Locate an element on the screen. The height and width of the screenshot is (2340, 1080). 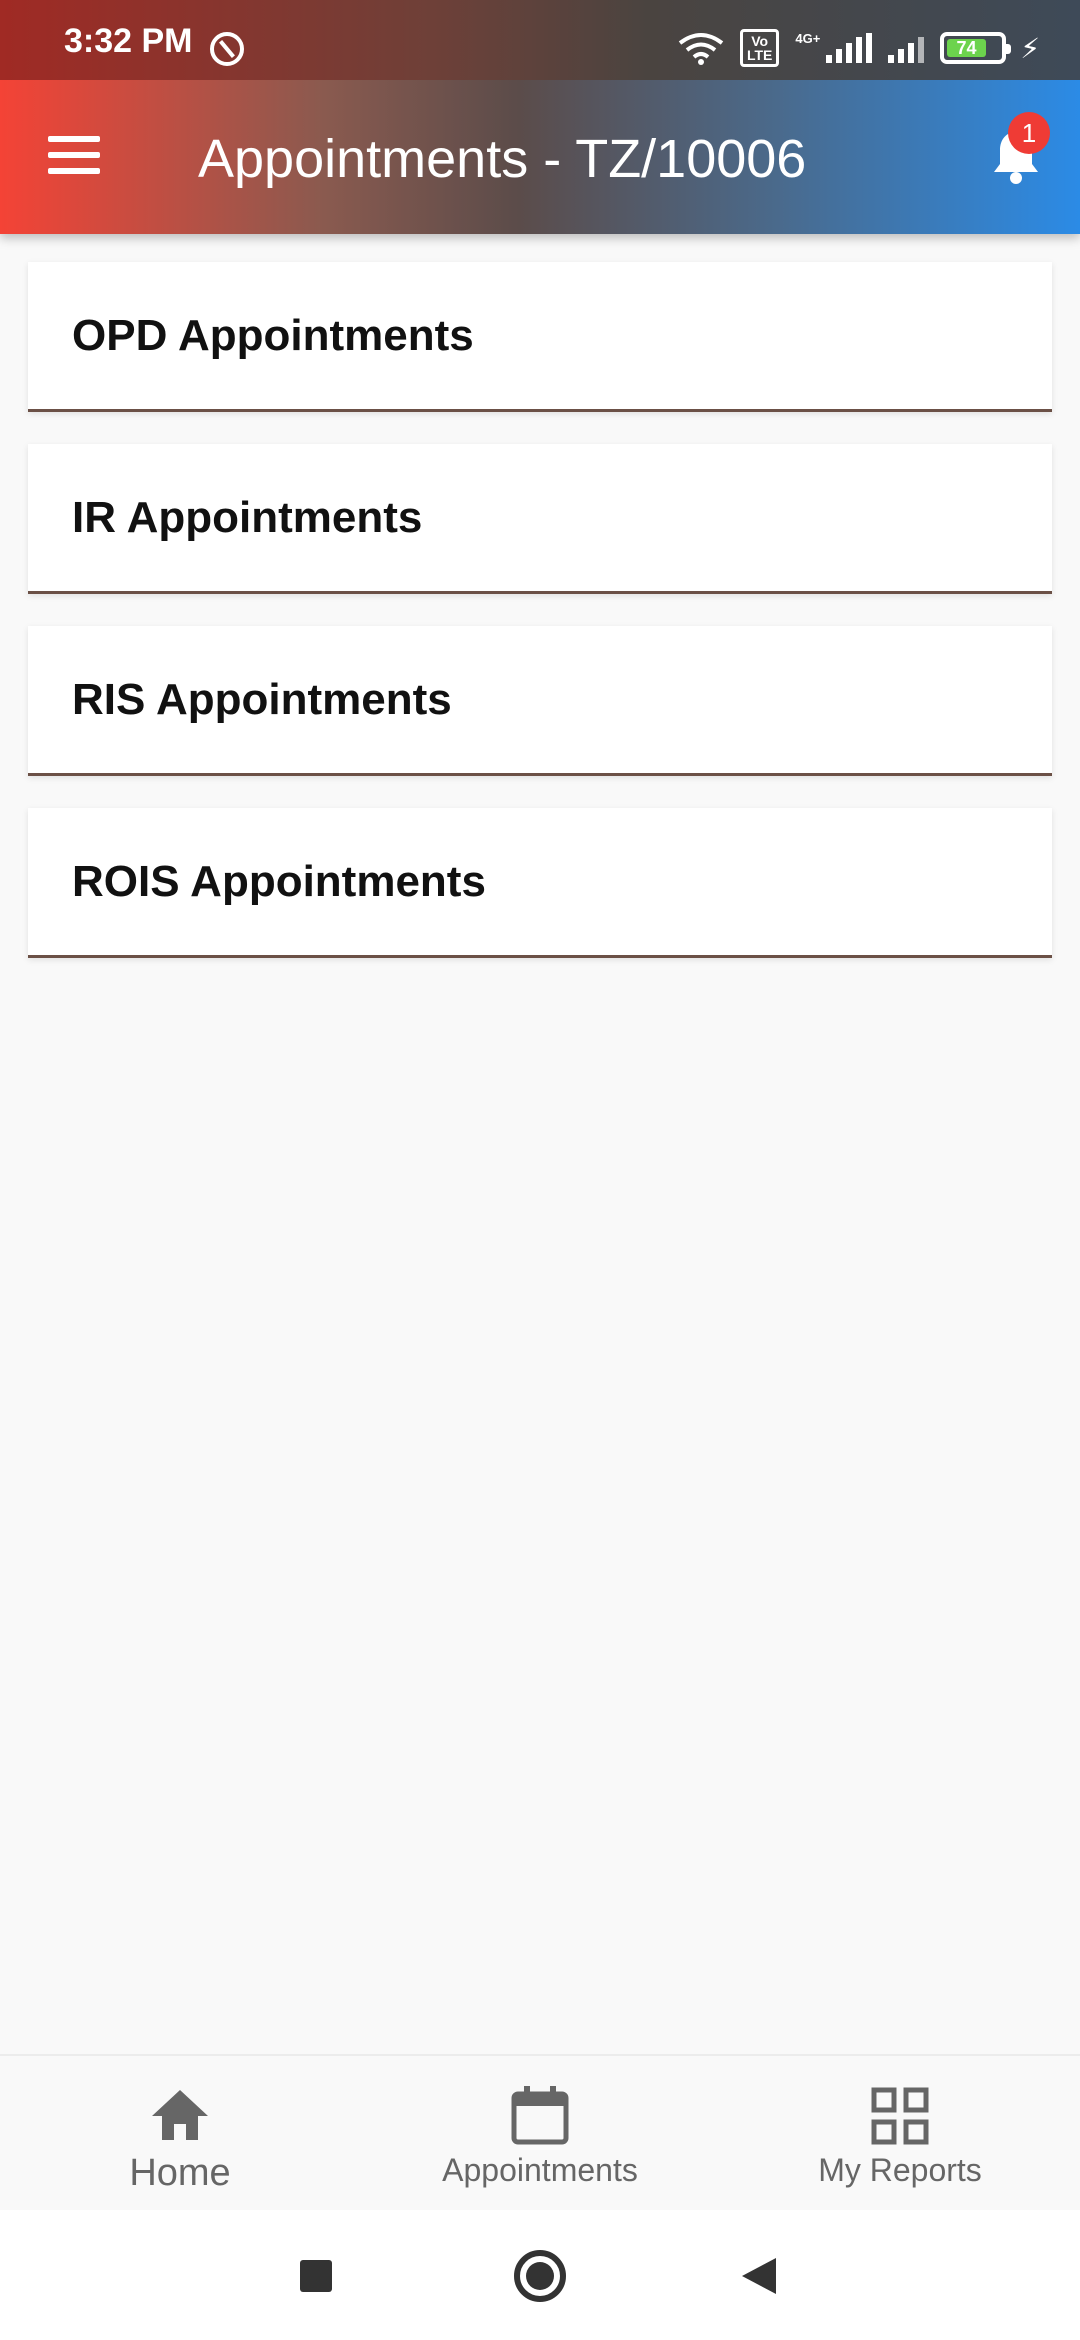
nav-appointments: Appointments is located at coordinates (540, 2133).